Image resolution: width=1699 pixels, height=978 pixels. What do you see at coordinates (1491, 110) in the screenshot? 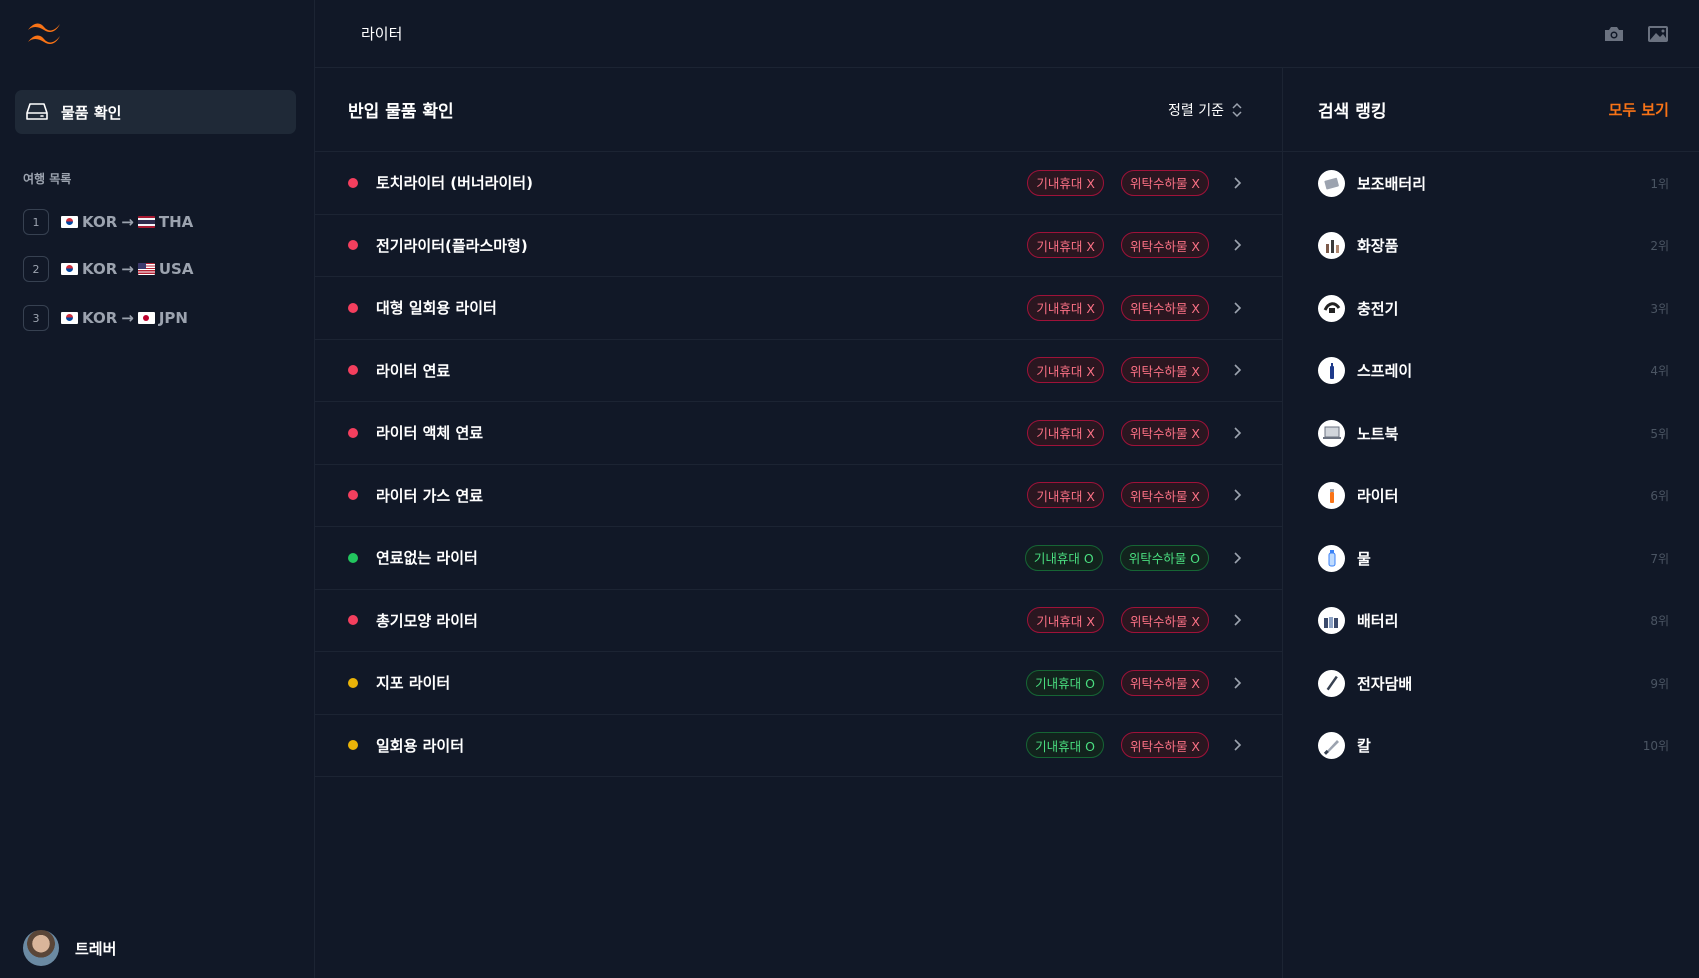
I see `ranking-panel-header: 검색 랭킹 모두 보기` at bounding box center [1491, 110].